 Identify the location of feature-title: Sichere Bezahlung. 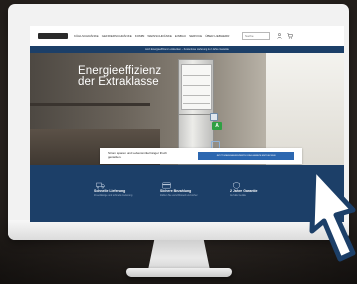
(176, 191).